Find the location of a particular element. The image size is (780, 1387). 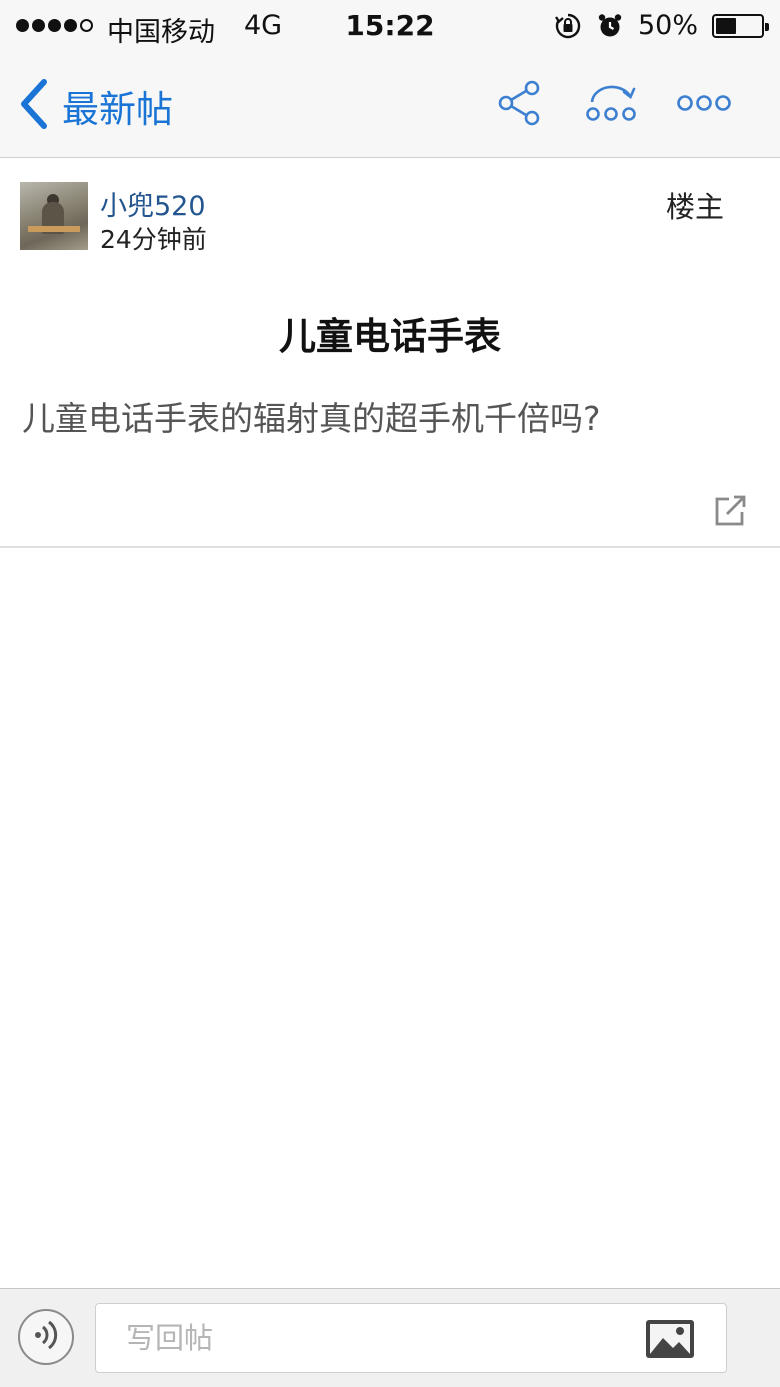

image-icon is located at coordinates (670, 1342).